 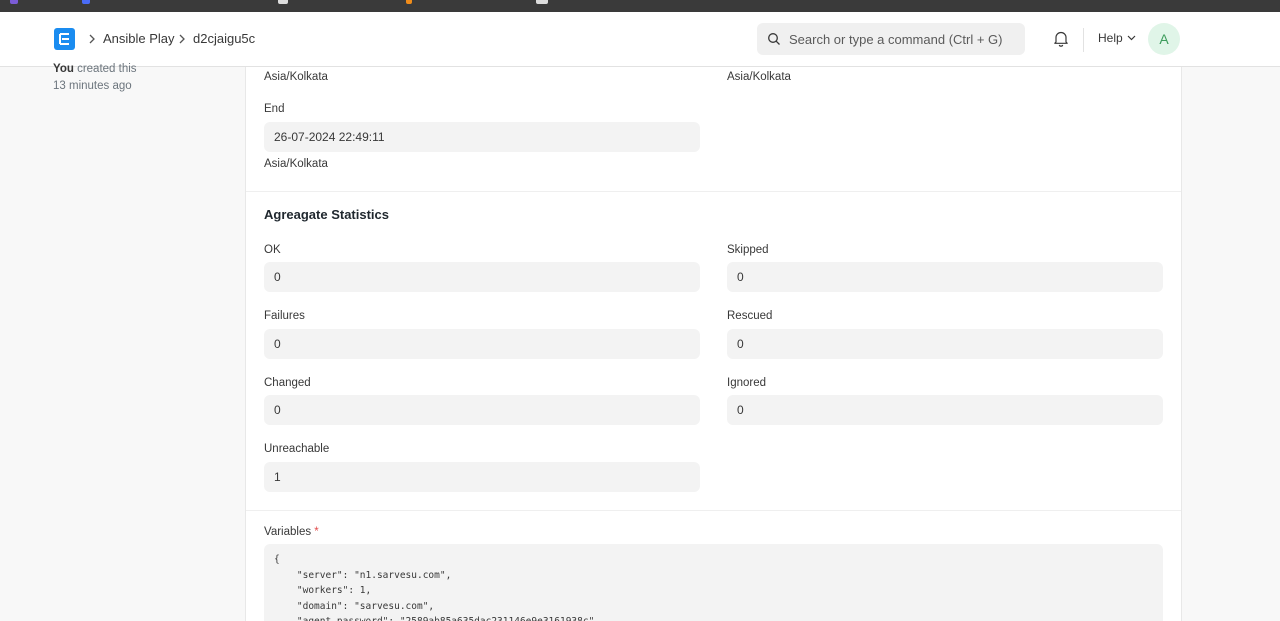 I want to click on created-info: You created this 13 minutes ago, so click(x=95, y=77).